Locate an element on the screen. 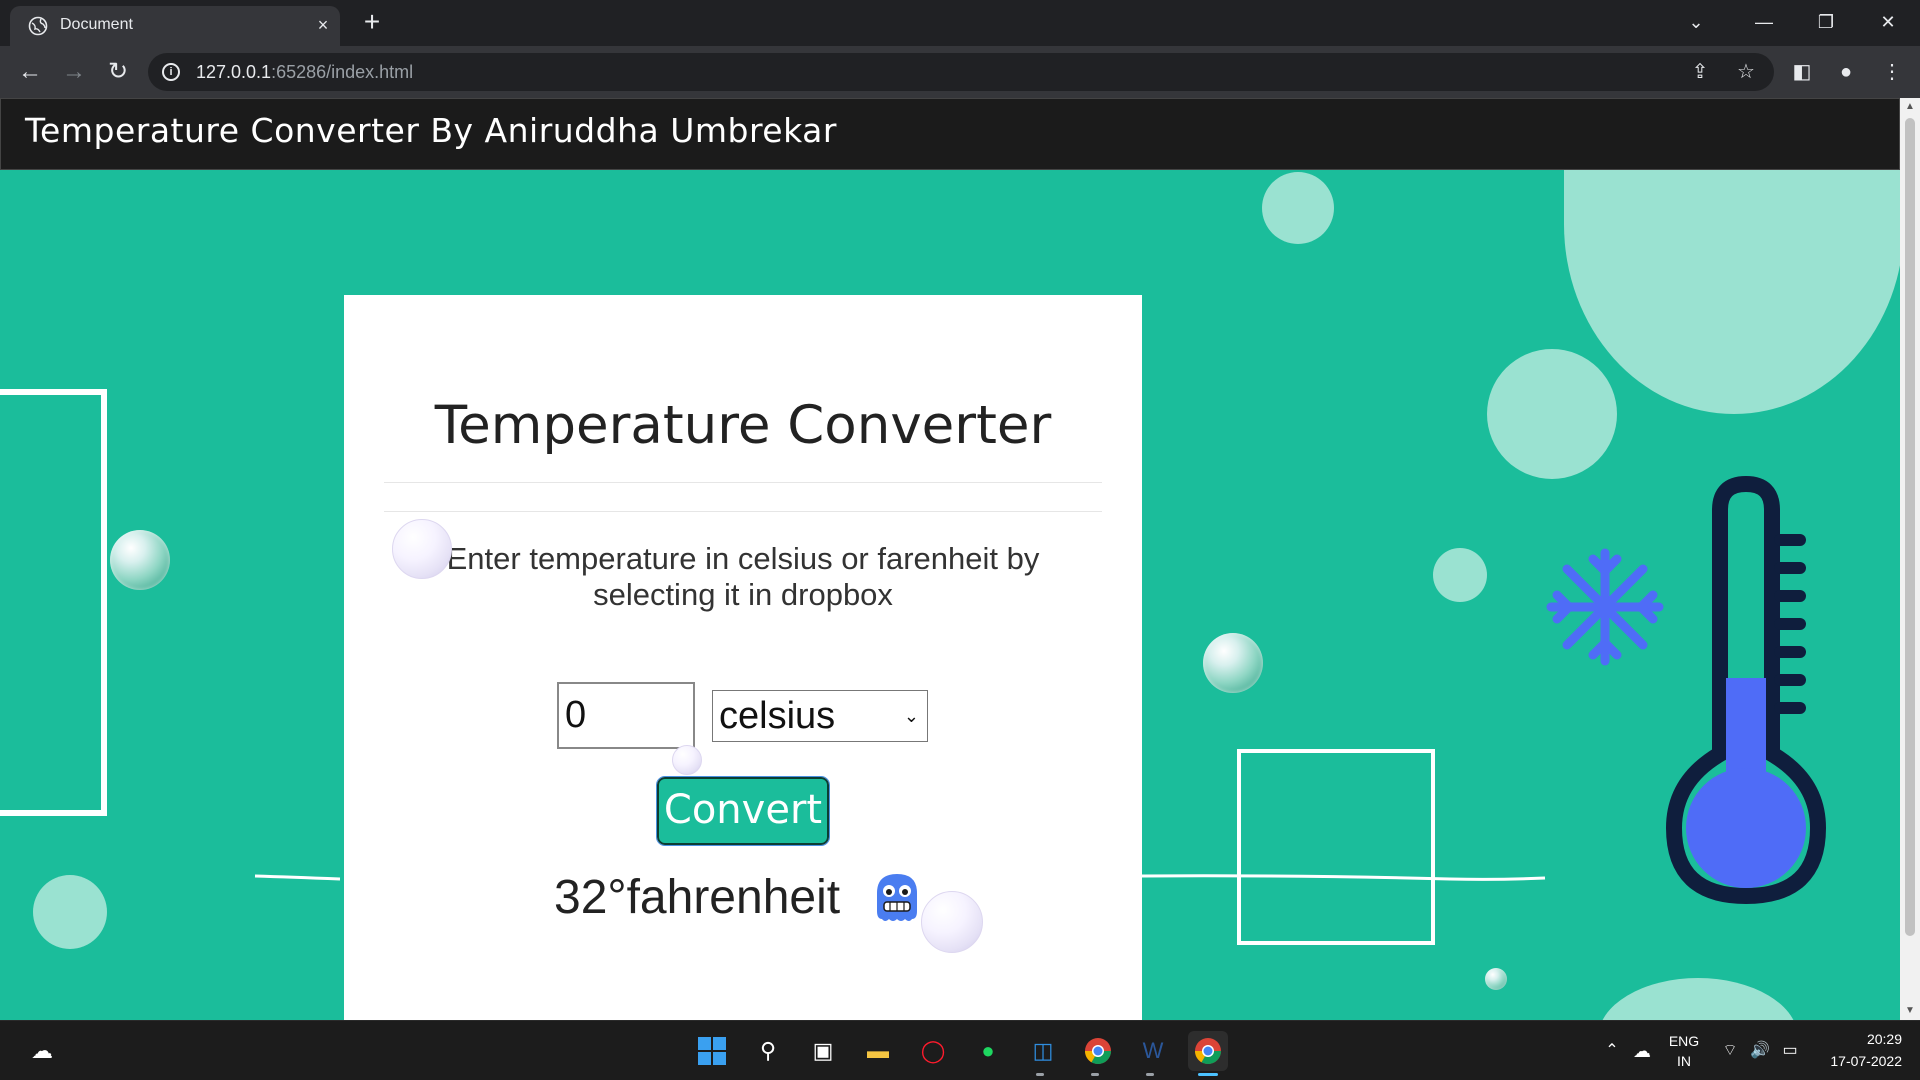 Image resolution: width=1920 pixels, height=1080 pixels. menu-icon: ⋮ is located at coordinates (1892, 72).